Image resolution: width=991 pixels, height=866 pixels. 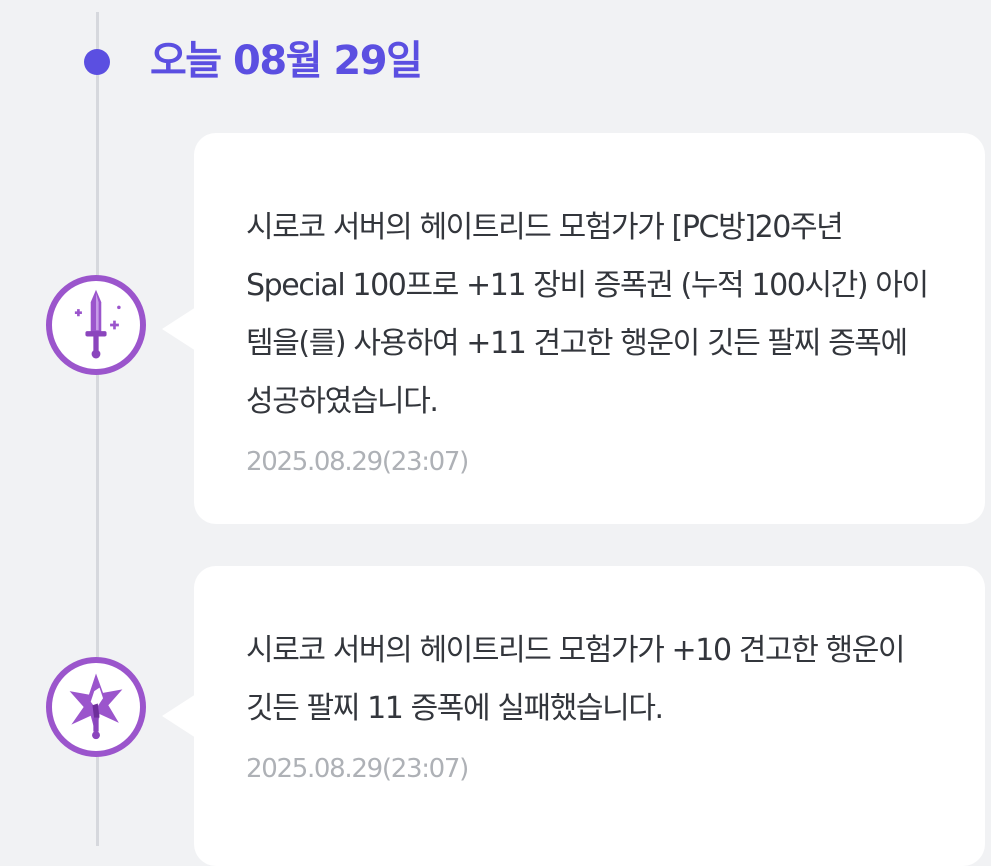 What do you see at coordinates (97, 62) in the screenshot?
I see `date-marker-dot` at bounding box center [97, 62].